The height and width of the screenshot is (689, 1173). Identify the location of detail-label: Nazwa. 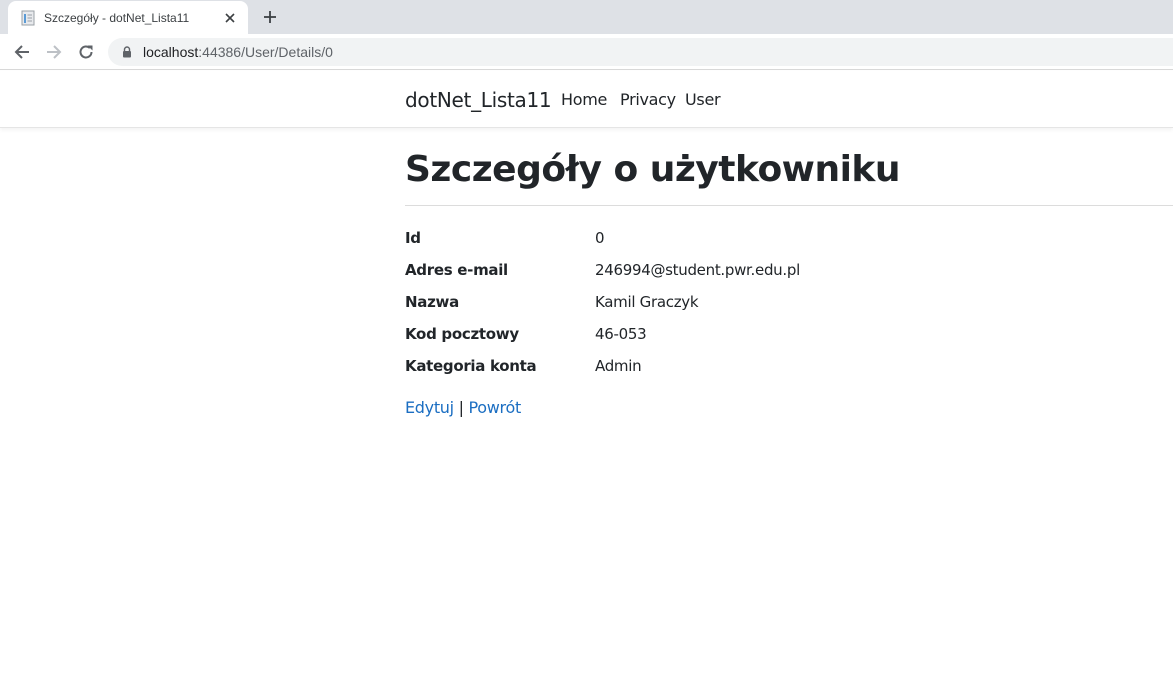
(432, 302).